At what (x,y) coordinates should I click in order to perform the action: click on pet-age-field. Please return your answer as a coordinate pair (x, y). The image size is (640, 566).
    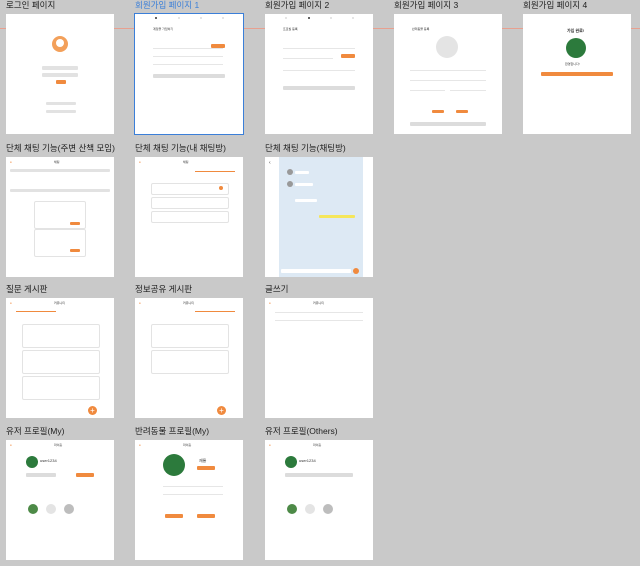
    Looking at the image, I should click on (468, 90).